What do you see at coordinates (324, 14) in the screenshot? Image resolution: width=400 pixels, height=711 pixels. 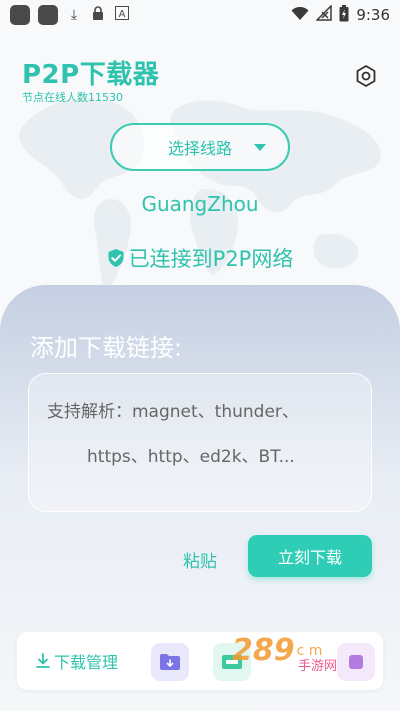 I see `no-sim-icon` at bounding box center [324, 14].